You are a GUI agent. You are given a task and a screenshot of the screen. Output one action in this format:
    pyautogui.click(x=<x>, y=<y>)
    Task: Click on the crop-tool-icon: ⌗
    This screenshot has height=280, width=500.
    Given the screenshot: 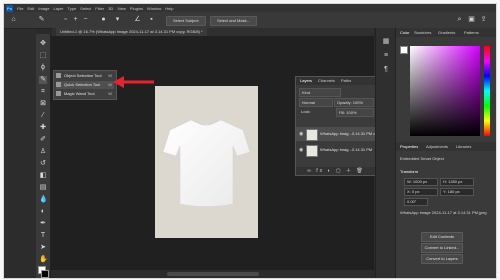 What is the action you would take?
    pyautogui.click(x=43, y=92)
    